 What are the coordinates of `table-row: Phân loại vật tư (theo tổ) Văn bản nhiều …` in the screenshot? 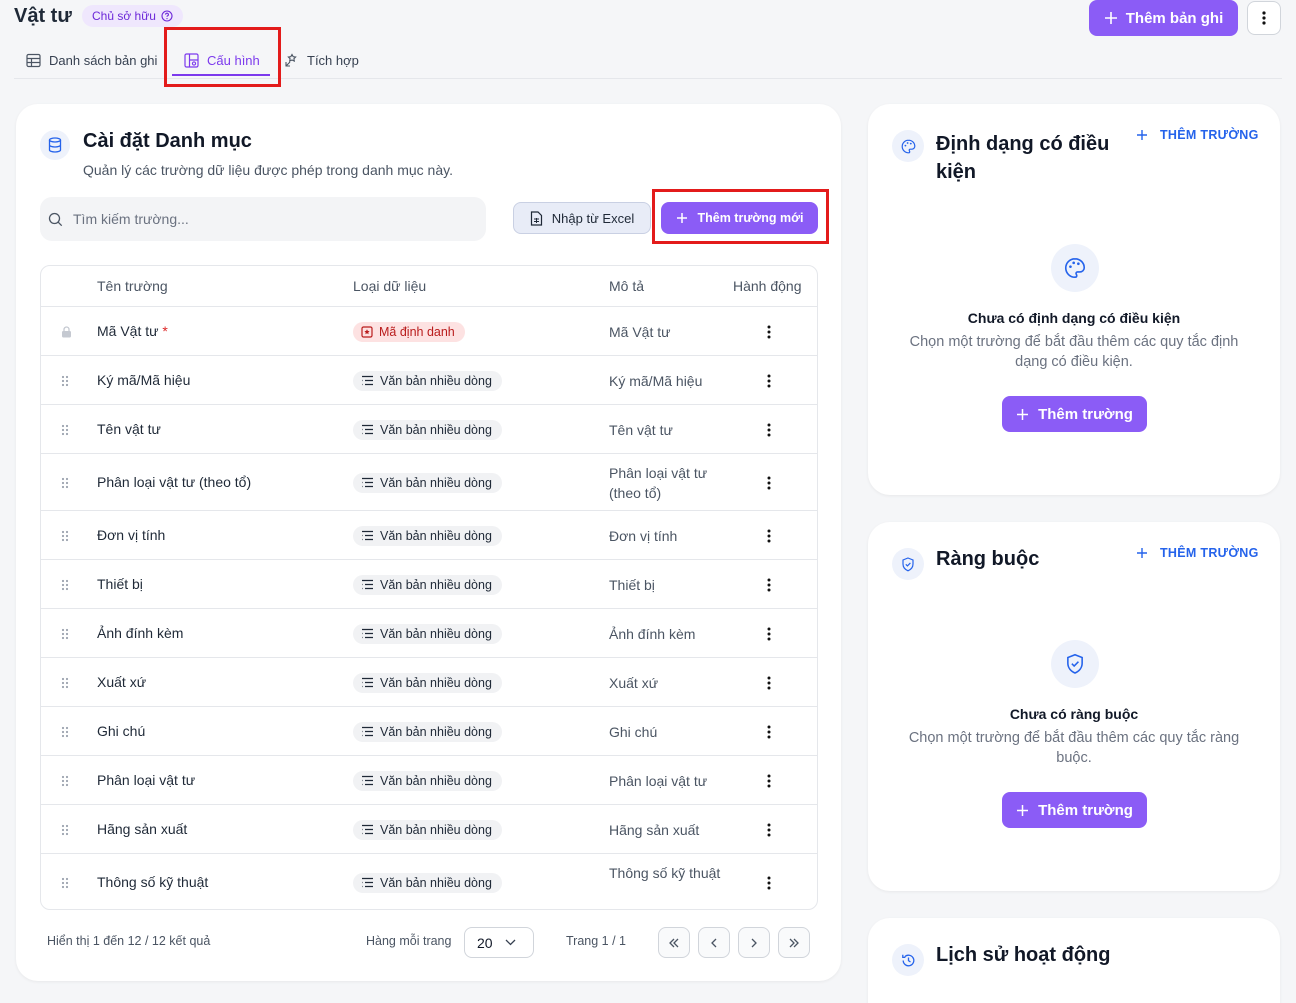 It's located at (429, 481).